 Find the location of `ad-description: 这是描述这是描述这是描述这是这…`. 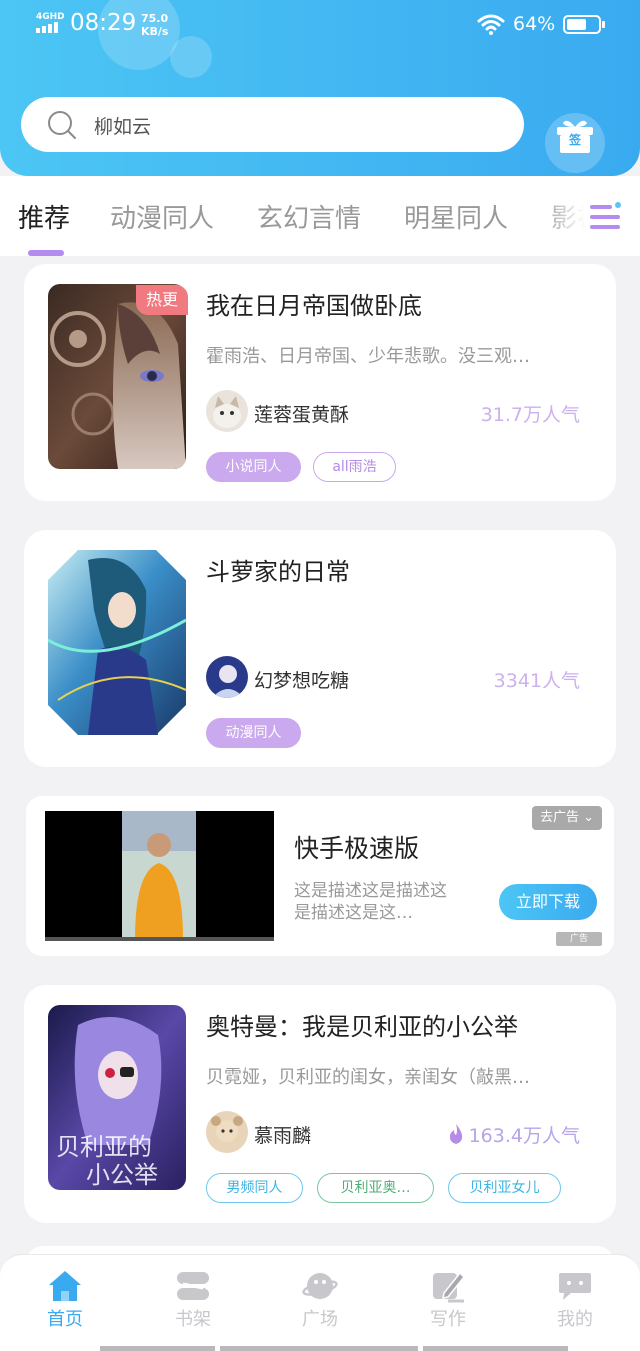

ad-description: 这是描述这是描述这是描述这是这… is located at coordinates (370, 902).